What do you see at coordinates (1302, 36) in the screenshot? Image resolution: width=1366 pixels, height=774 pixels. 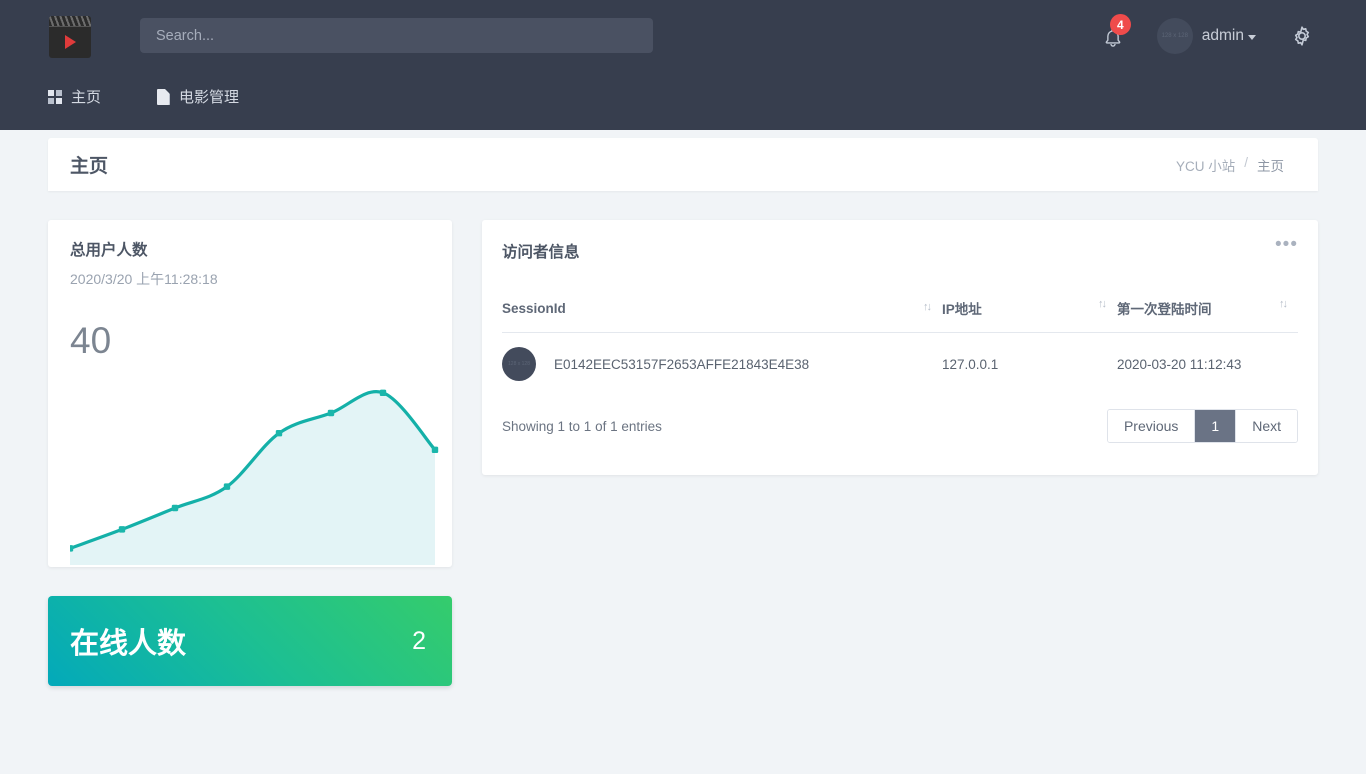 I see `gear-icon` at bounding box center [1302, 36].